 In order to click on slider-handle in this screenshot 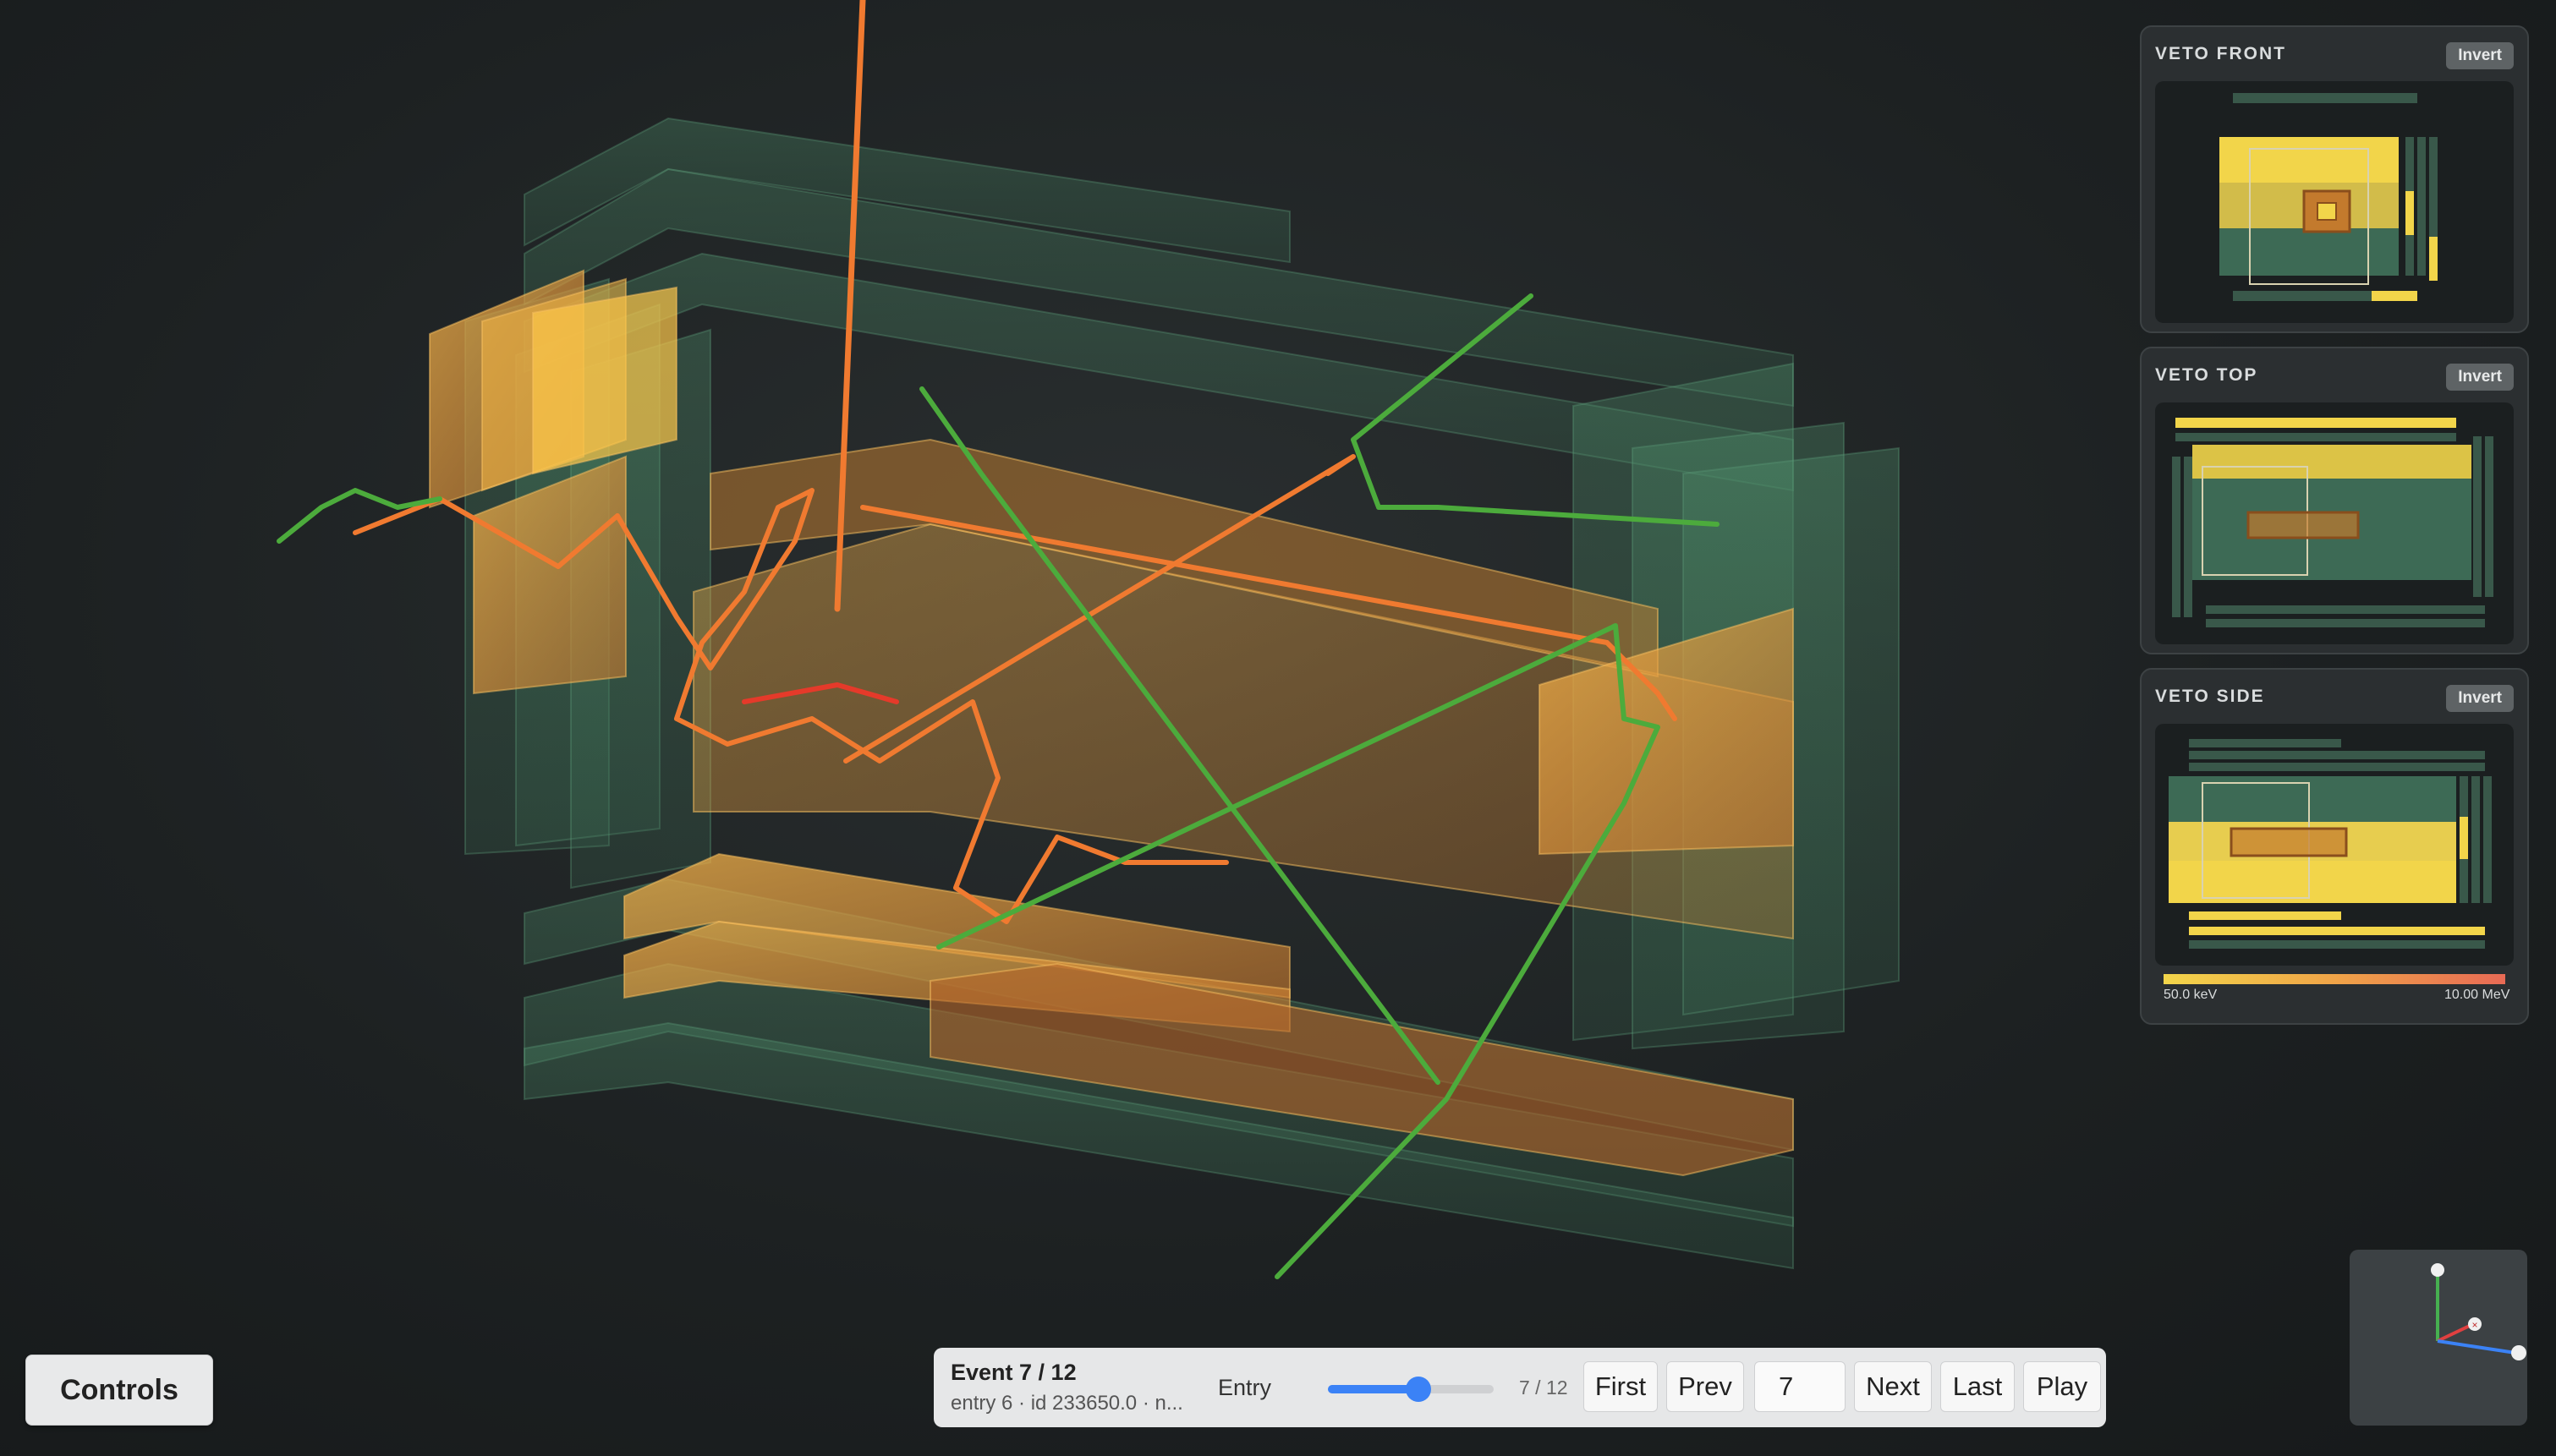, I will do `click(1418, 1390)`.